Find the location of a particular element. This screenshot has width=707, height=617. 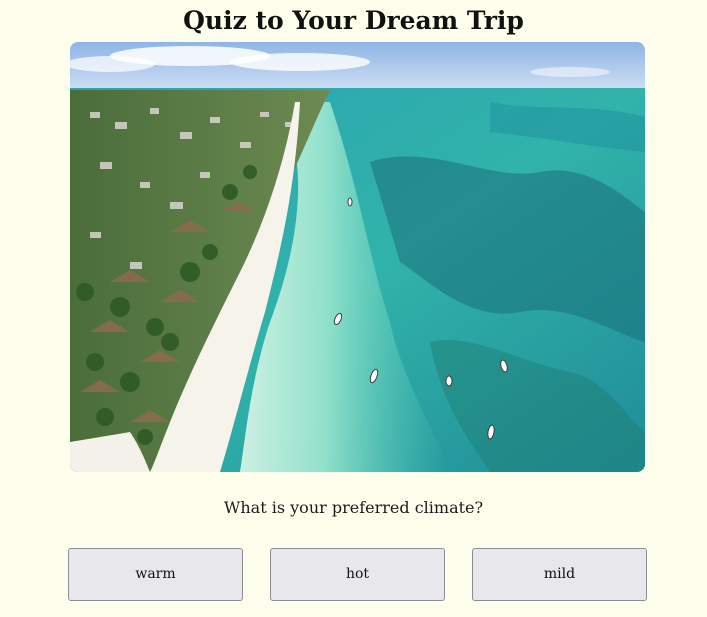

quiz-question: What is your preferred climate? is located at coordinates (353, 507).